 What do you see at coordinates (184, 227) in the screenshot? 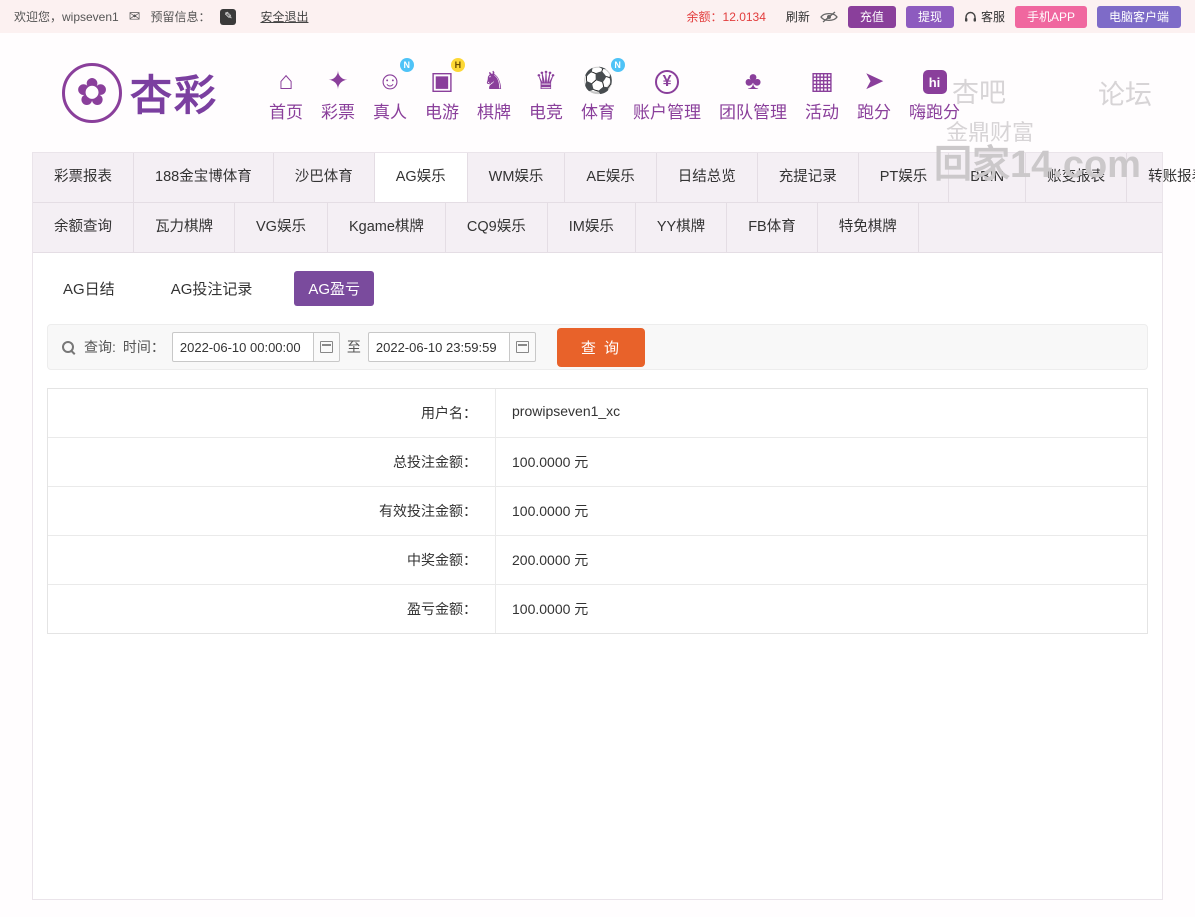
I see `tab-瓦力棋牌: 瓦力棋牌` at bounding box center [184, 227].